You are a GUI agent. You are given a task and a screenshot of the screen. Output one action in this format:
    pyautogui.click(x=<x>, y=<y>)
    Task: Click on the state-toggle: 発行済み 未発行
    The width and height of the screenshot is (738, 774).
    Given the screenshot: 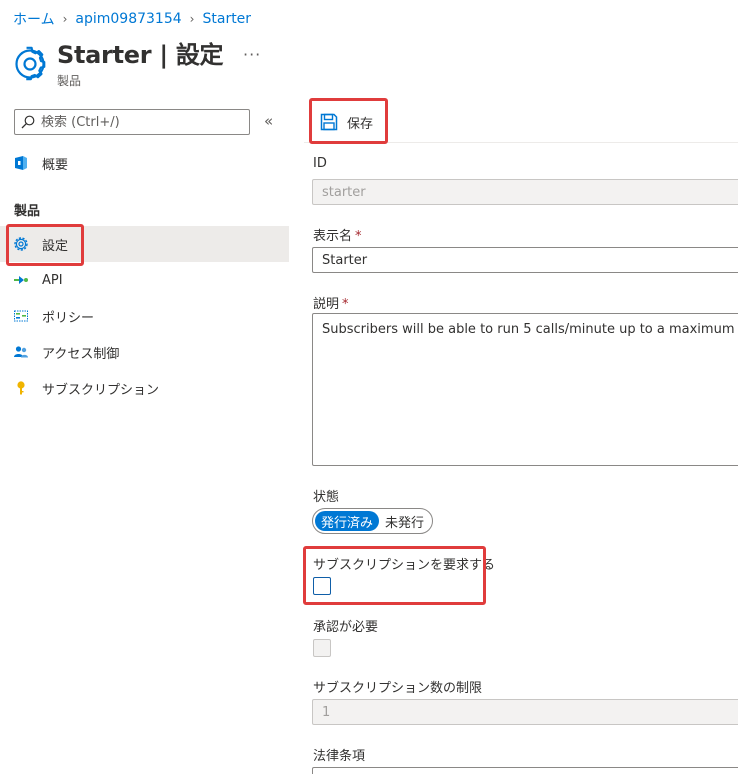 What is the action you would take?
    pyautogui.click(x=373, y=521)
    